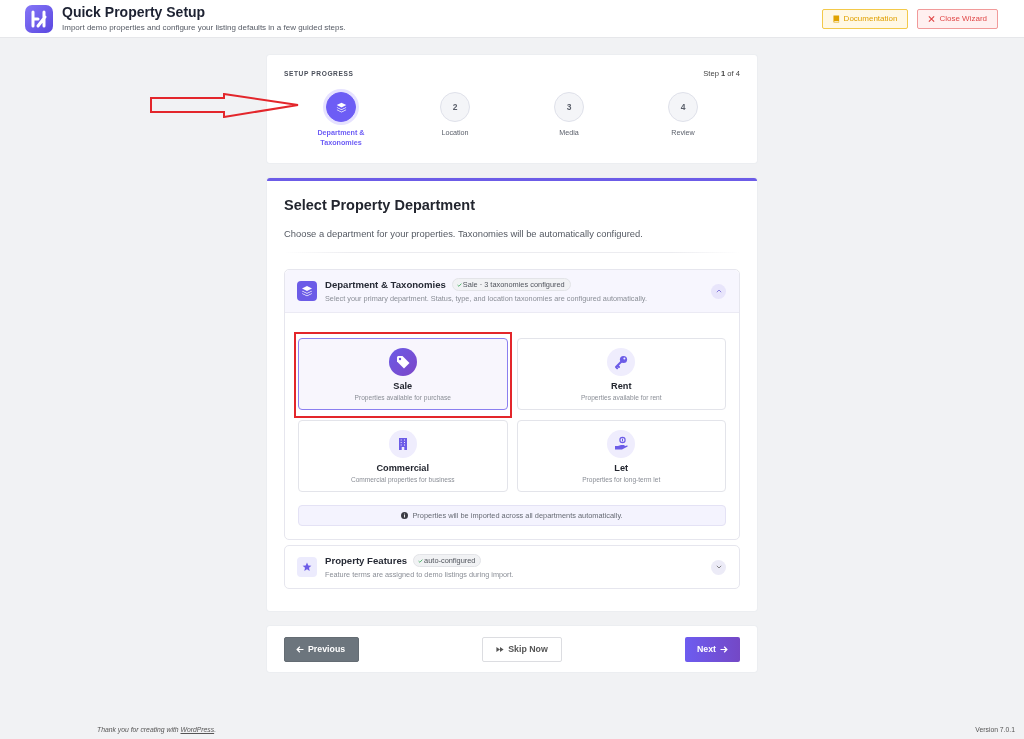  Describe the element at coordinates (500, 649) in the screenshot. I see `fast-forward-icon` at that location.